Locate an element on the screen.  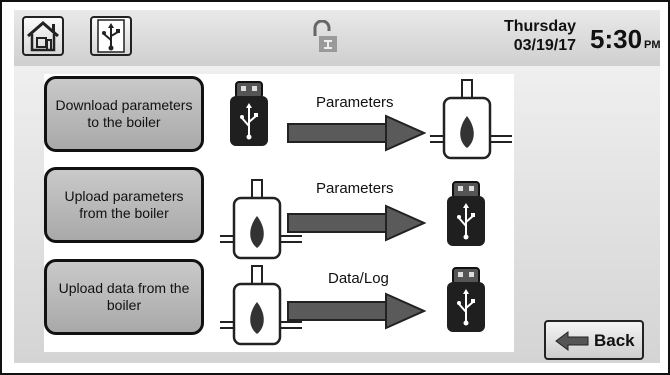
home-button is located at coordinates (43, 36).